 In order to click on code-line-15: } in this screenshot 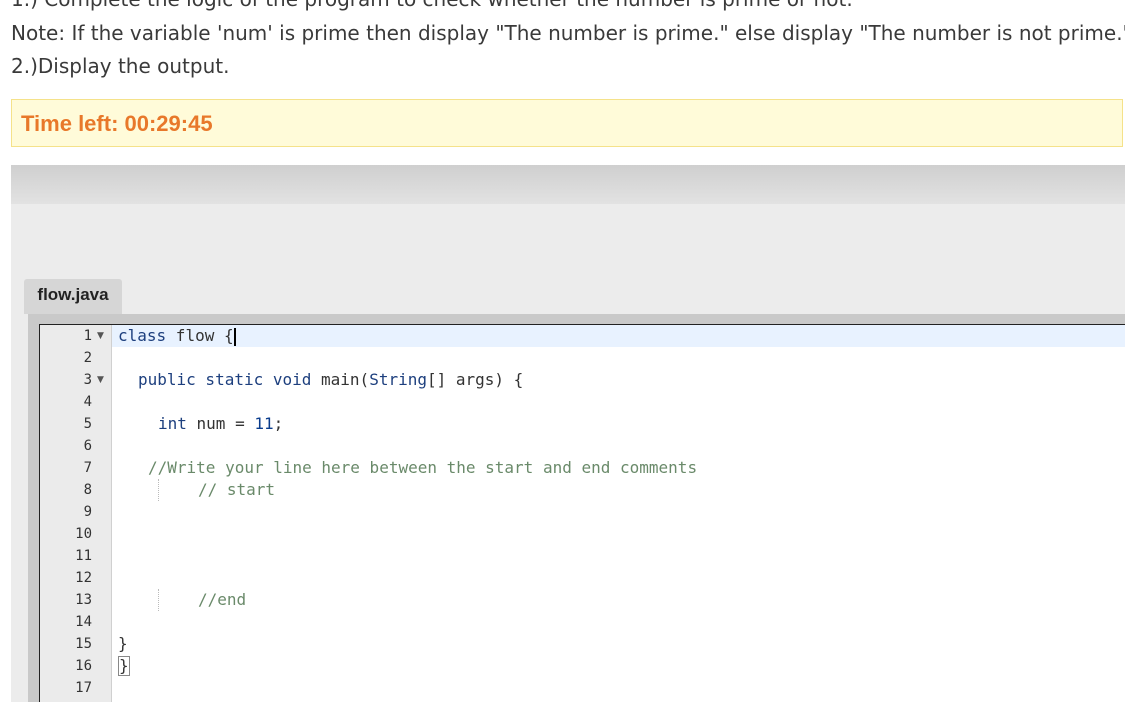, I will do `click(123, 644)`.